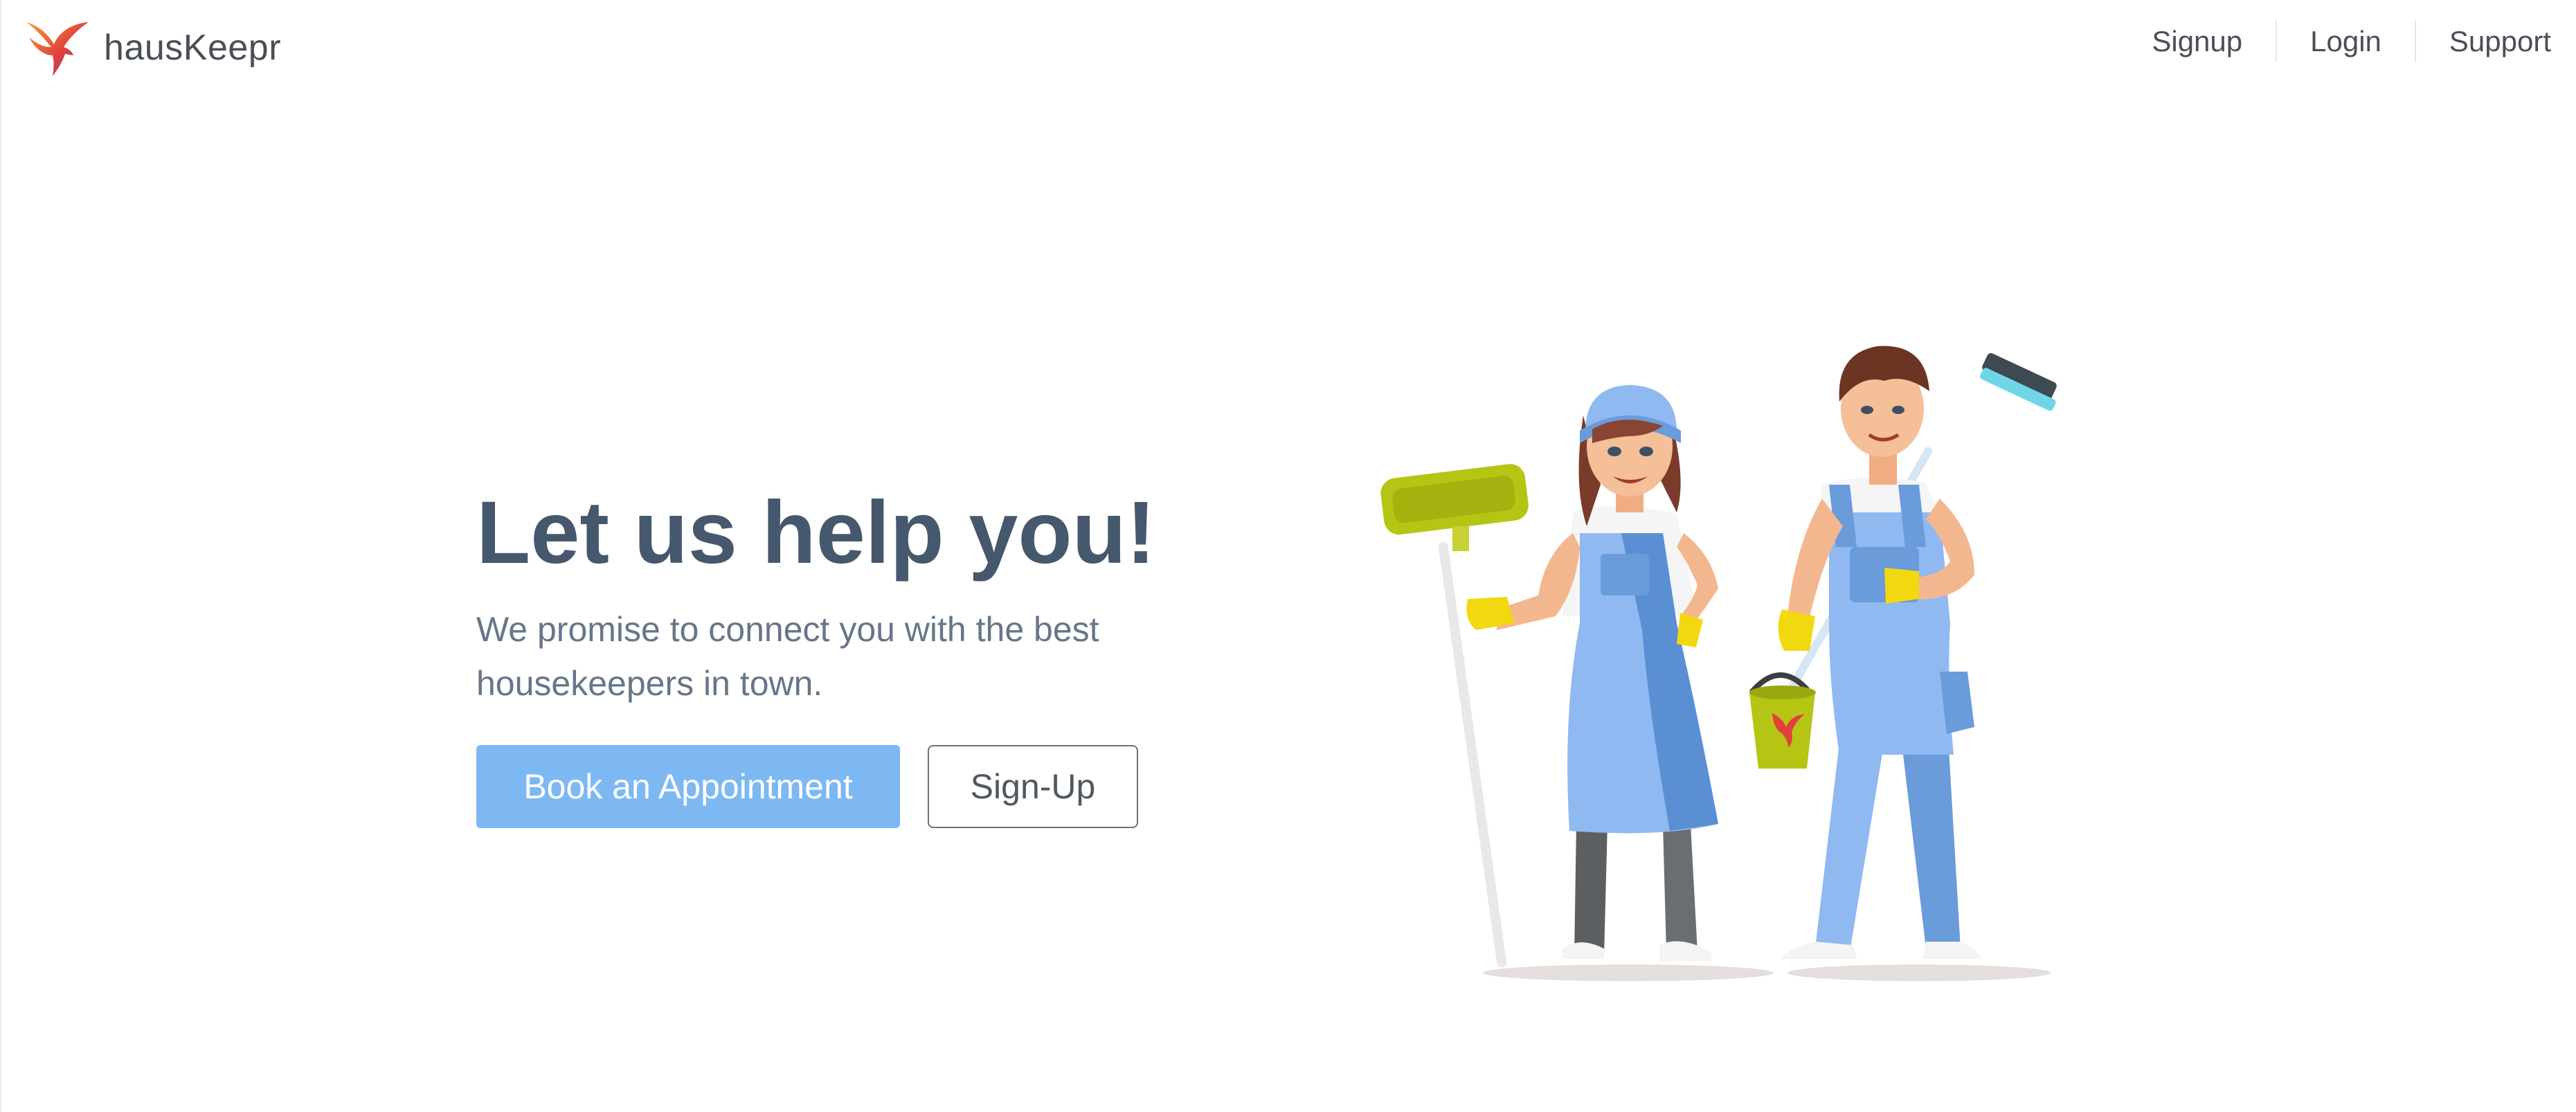 This screenshot has width=2576, height=1112. I want to click on signup-button: Sign-Up, so click(1033, 786).